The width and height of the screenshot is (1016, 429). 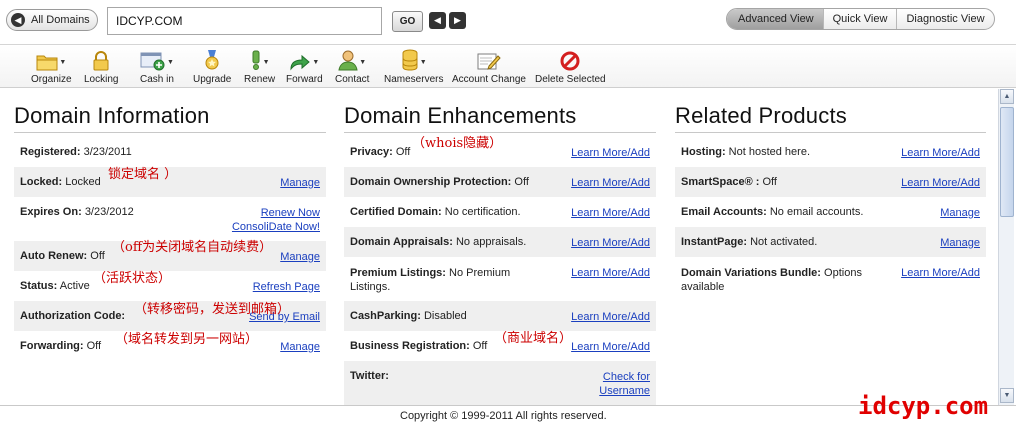 What do you see at coordinates (1007, 96) in the screenshot?
I see `scroll-up-button: ▲` at bounding box center [1007, 96].